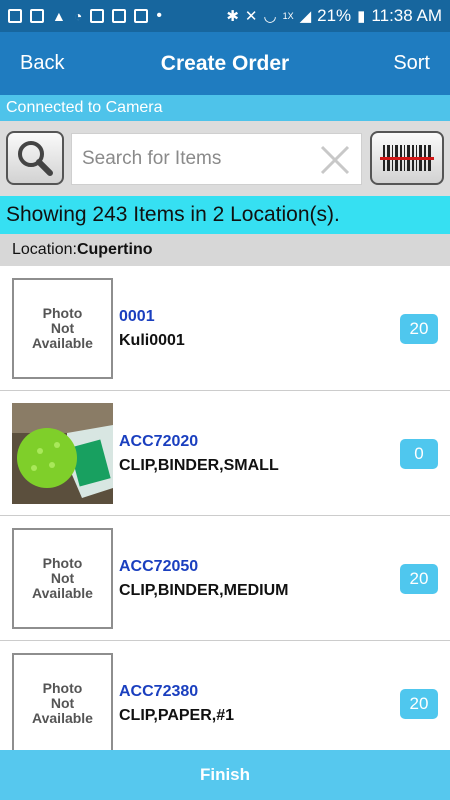 Image resolution: width=450 pixels, height=800 pixels. I want to click on system-status: ✱ ✕ ◡ 1X ◢ 21% ▮ 11:38 AM, so click(334, 16).